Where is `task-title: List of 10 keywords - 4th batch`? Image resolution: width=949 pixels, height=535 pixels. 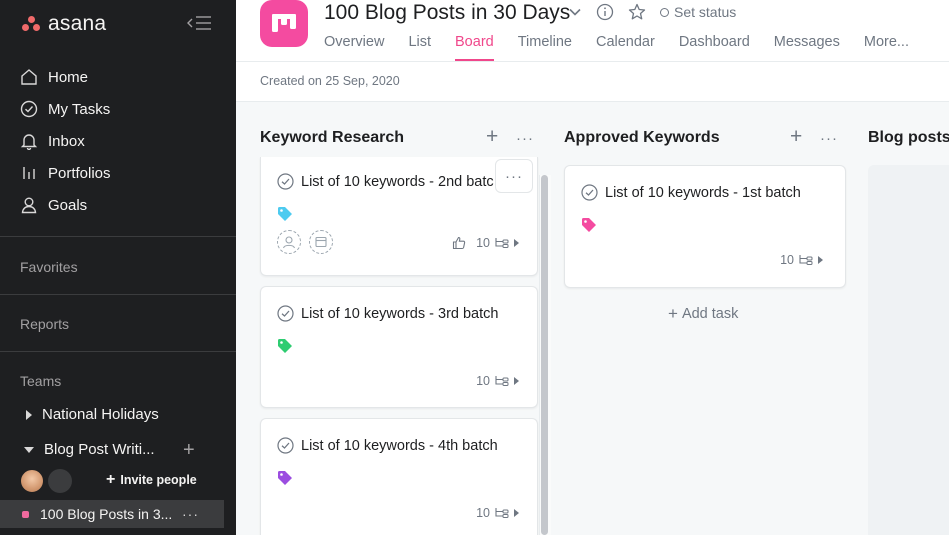 task-title: List of 10 keywords - 4th batch is located at coordinates (399, 445).